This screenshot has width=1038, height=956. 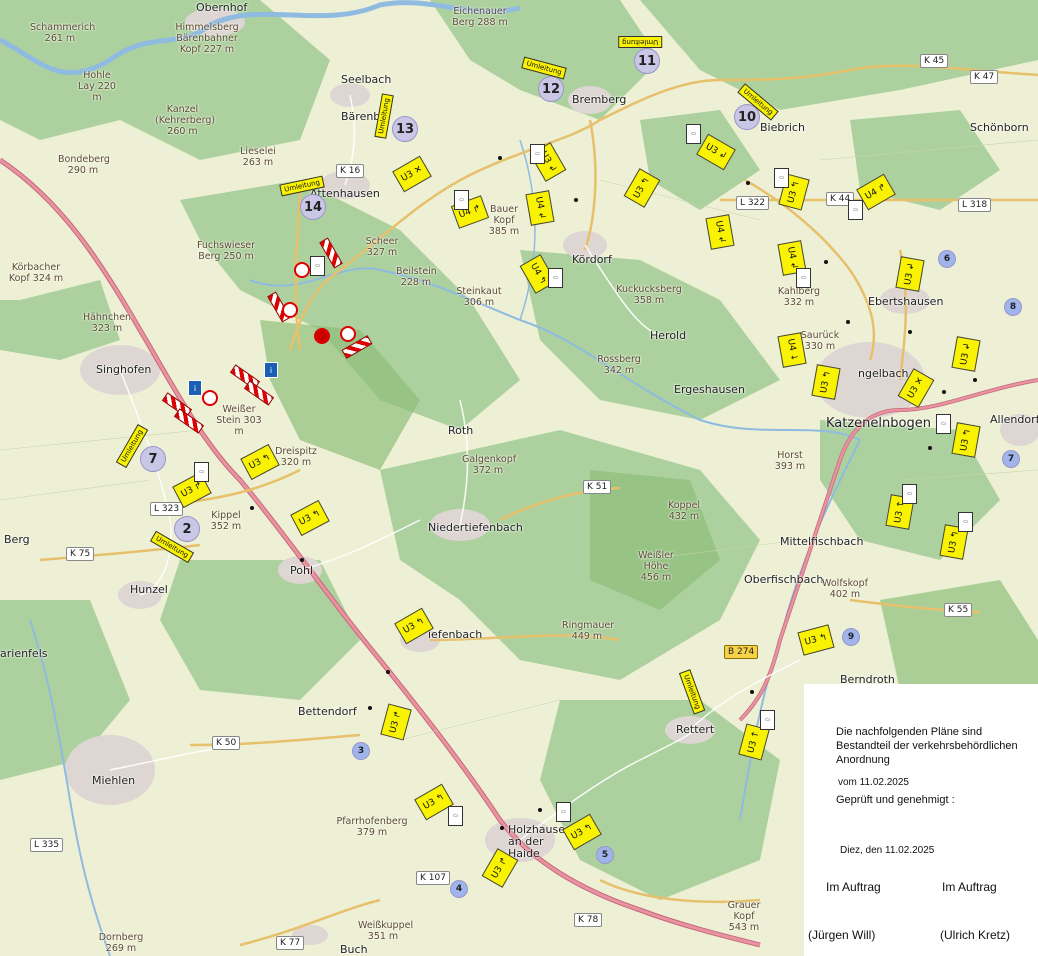 I want to click on place-date: Diez, den 11.02.2025, so click(x=887, y=850).